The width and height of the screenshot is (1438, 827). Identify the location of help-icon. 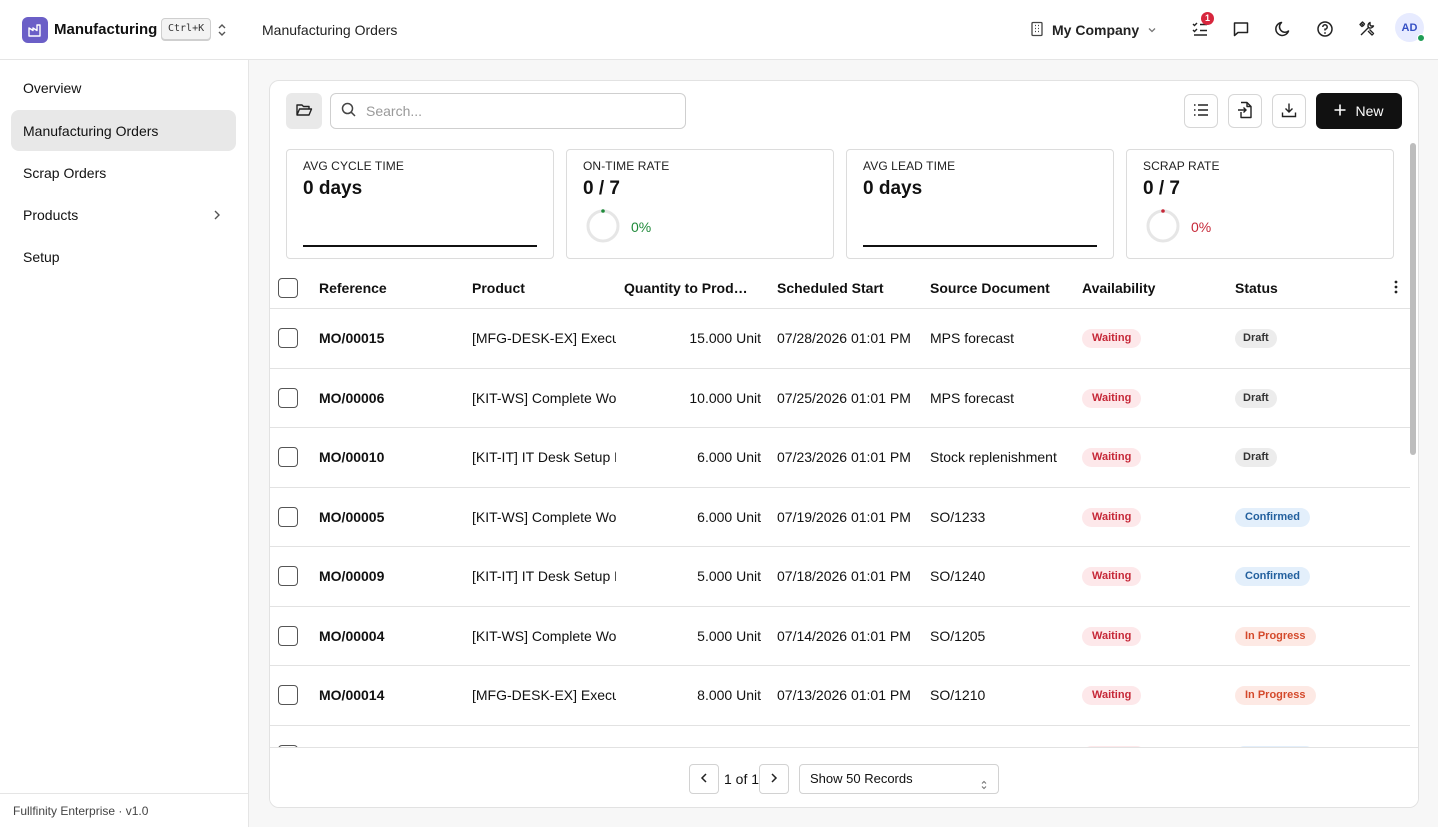
(1325, 30).